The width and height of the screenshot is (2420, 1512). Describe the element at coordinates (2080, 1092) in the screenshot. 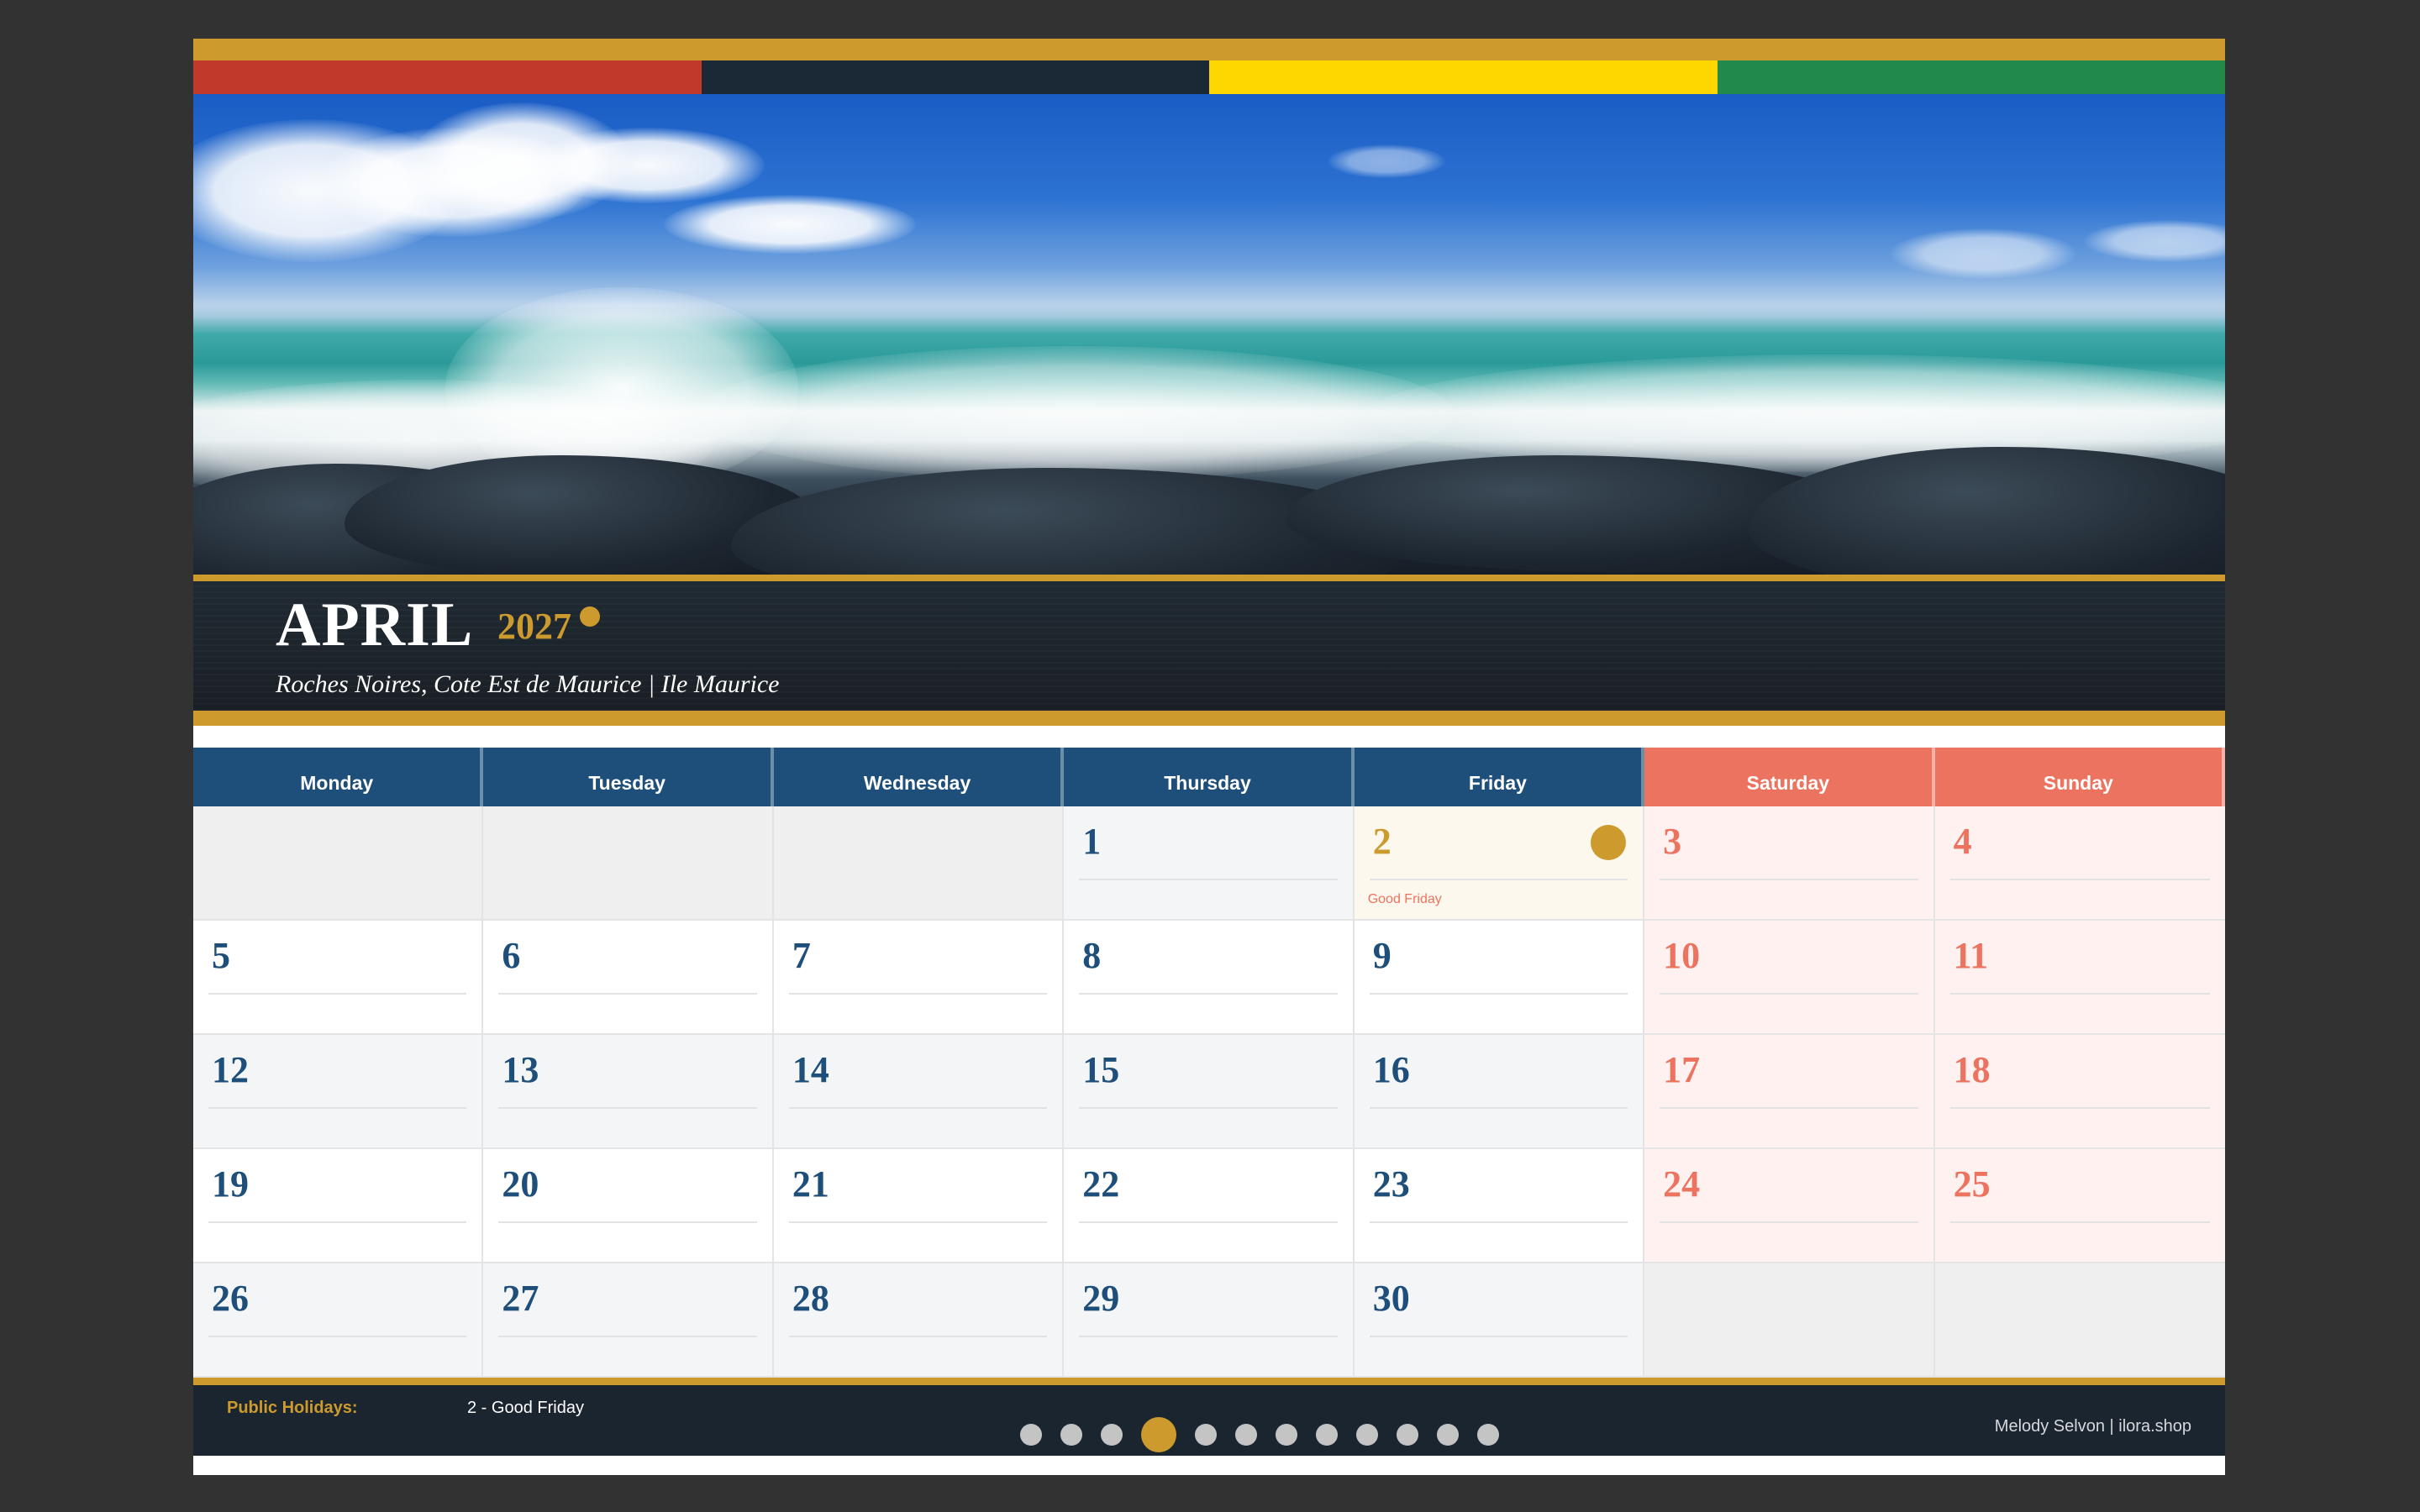

I see `day-cell-weekend: 18` at that location.